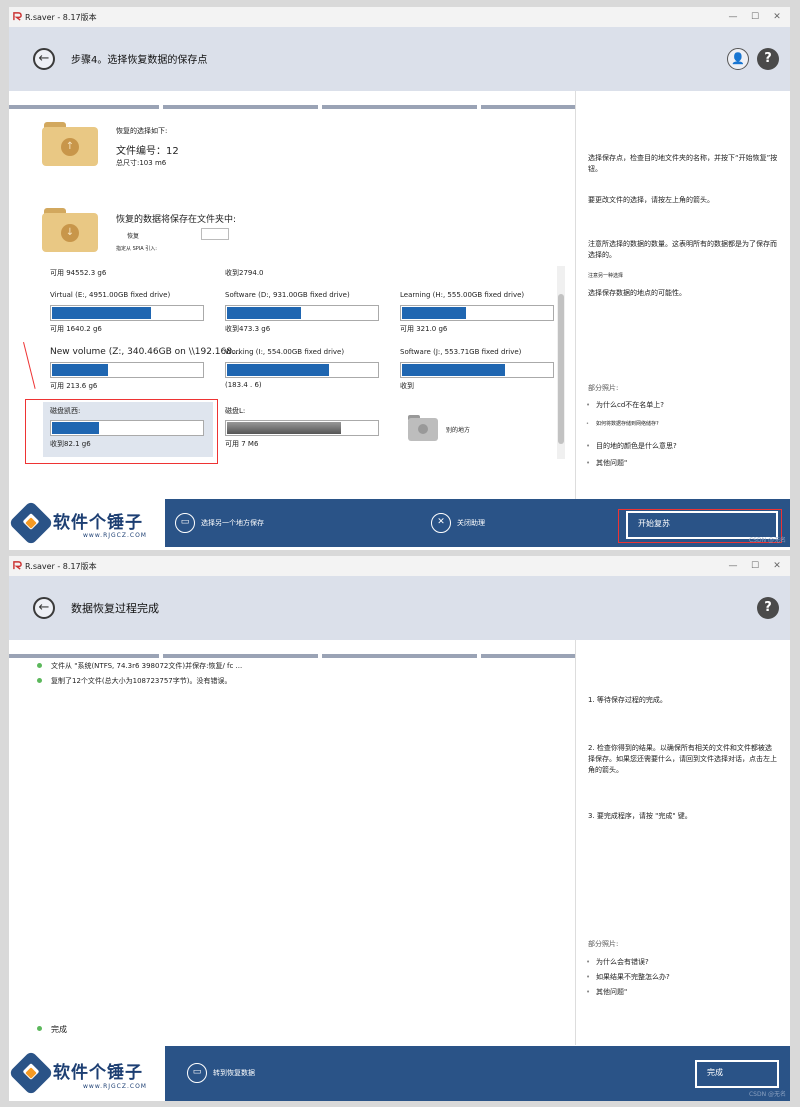 This screenshot has height=1107, width=800. I want to click on help-text: 要更改文件的选择，请按左上角的箭头。, so click(651, 200).